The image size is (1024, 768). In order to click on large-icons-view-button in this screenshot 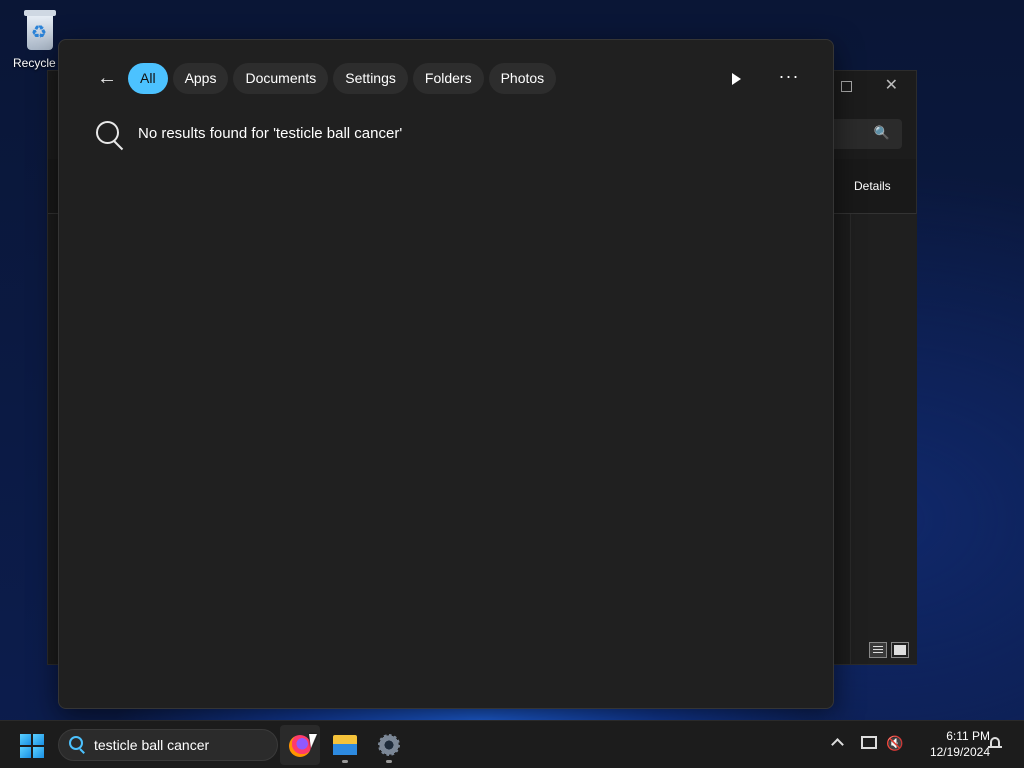, I will do `click(900, 650)`.